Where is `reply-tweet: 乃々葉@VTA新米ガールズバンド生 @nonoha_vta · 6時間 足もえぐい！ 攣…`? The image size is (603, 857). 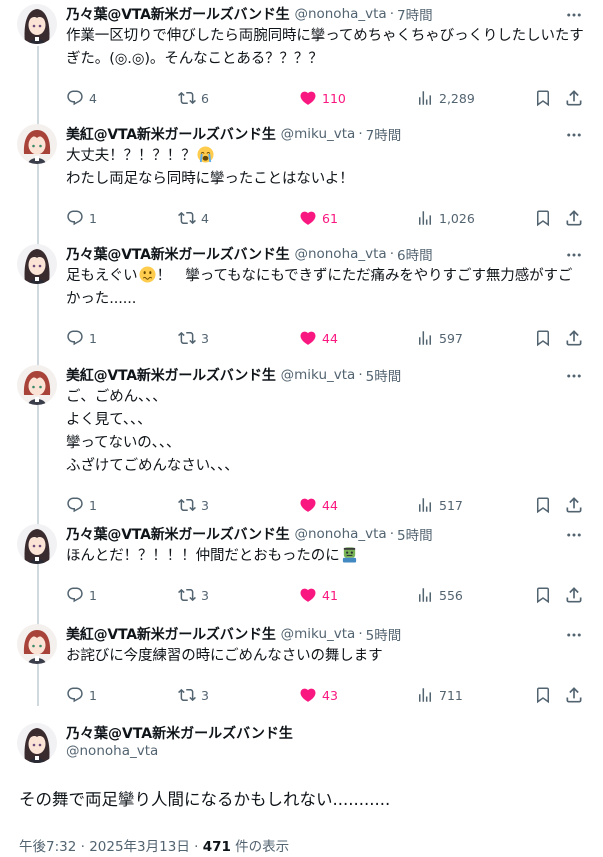
reply-tweet: 乃々葉@VTA新米ガールズバンド生 @nonoha_vta · 6時間 足もえぐい！ 攣… is located at coordinates (301, 299).